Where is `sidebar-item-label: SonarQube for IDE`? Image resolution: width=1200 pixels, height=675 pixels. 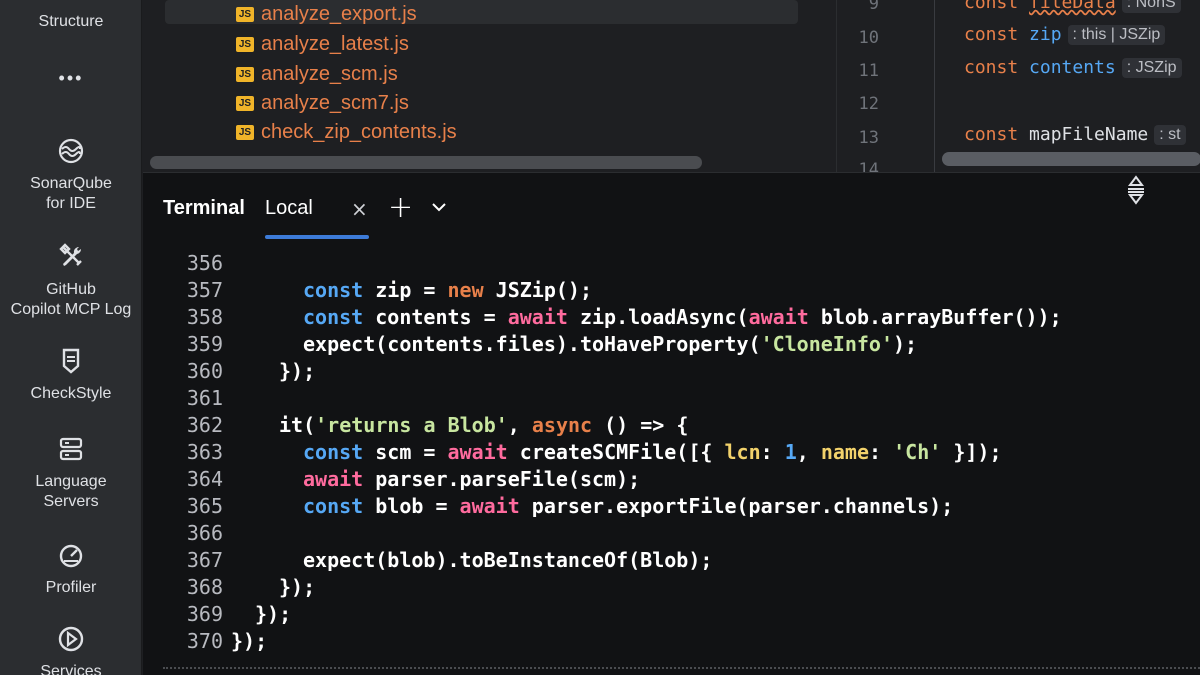 sidebar-item-label: SonarQube for IDE is located at coordinates (71, 193).